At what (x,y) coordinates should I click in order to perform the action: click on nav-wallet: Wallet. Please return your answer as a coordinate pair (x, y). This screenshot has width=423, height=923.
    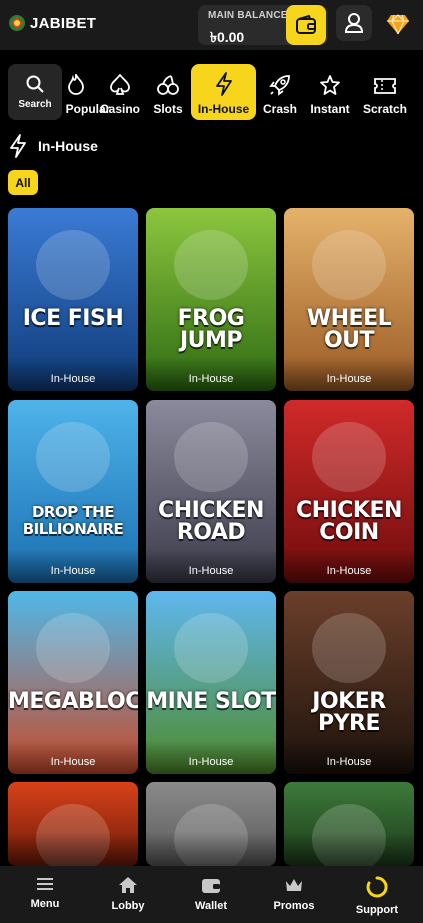
    Looking at the image, I should click on (211, 894).